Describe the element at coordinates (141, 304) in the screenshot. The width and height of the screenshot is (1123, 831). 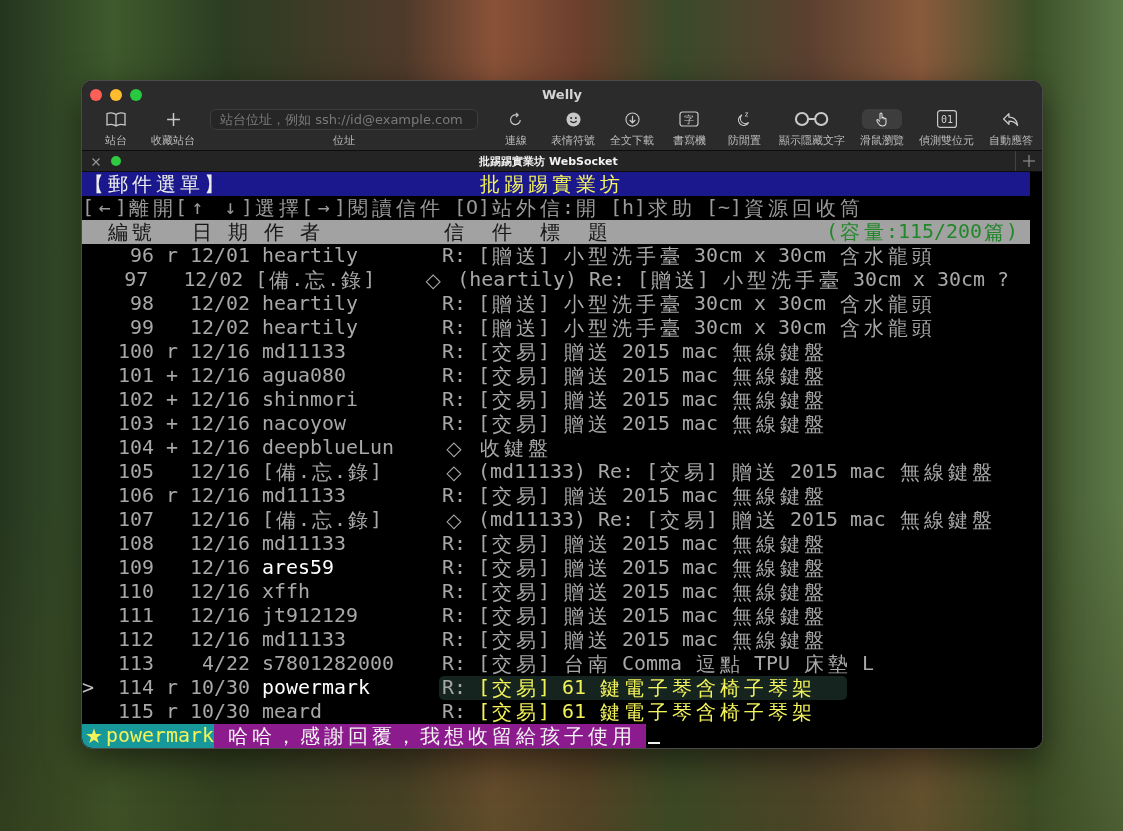
I see `mail-number: 98` at that location.